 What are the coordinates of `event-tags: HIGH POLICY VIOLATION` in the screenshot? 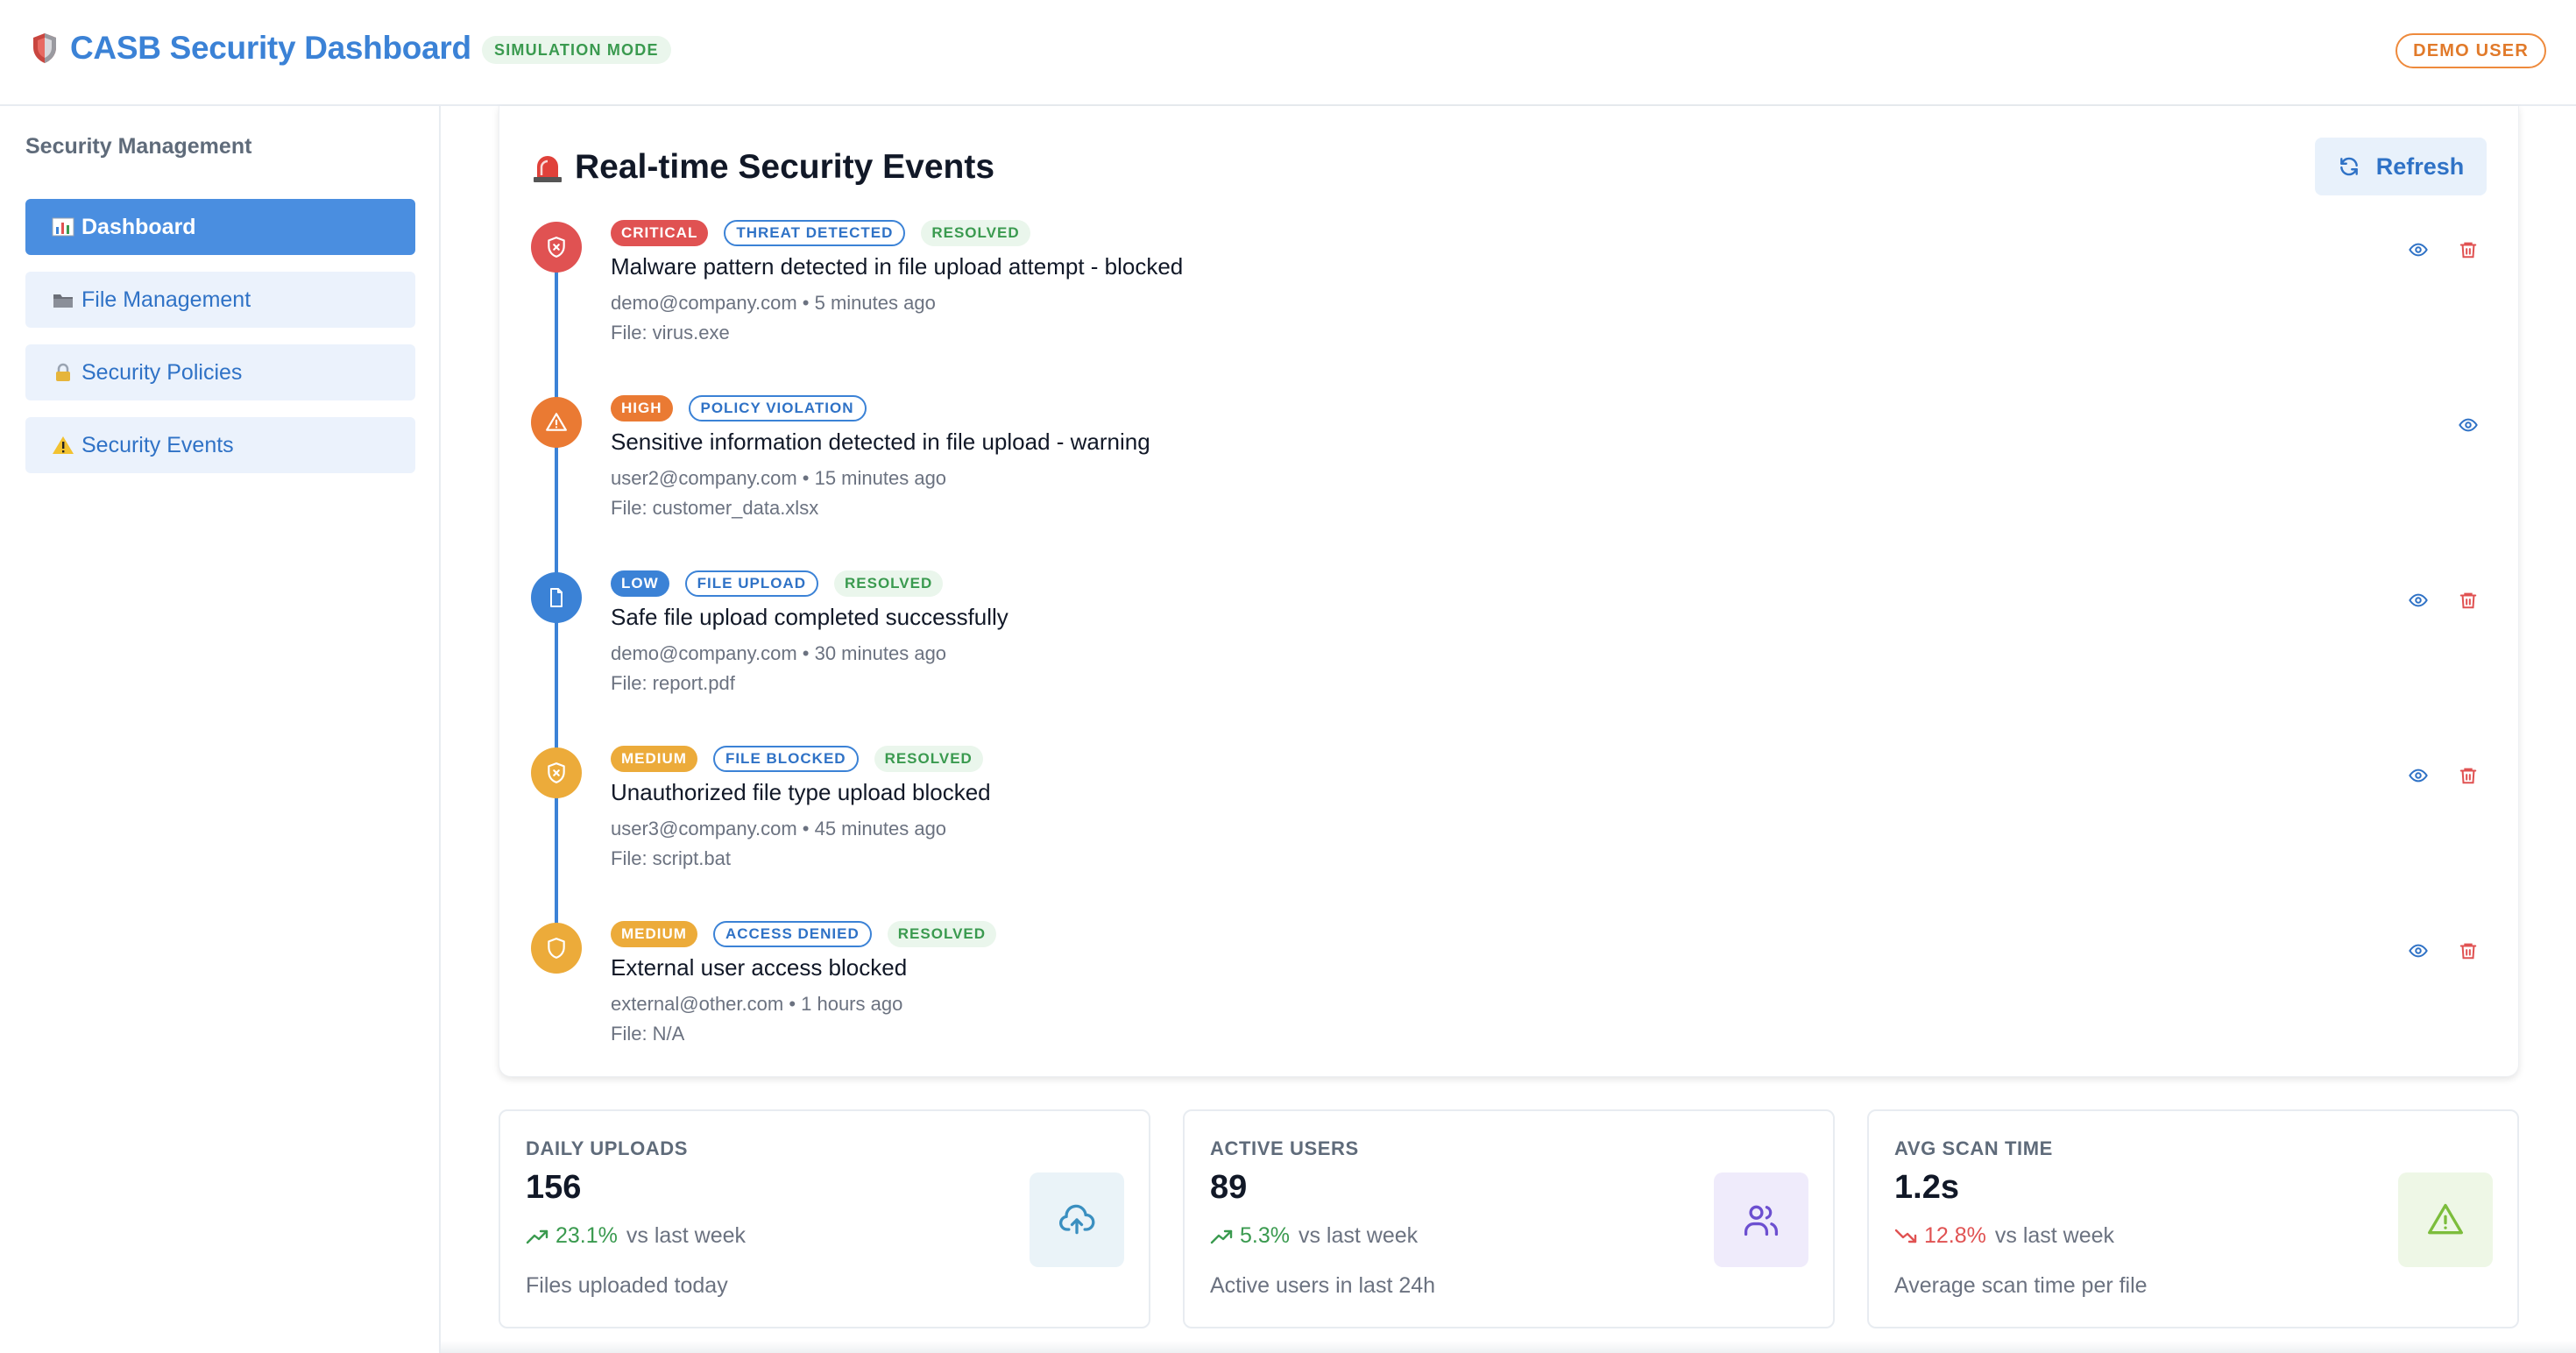 It's located at (746, 408).